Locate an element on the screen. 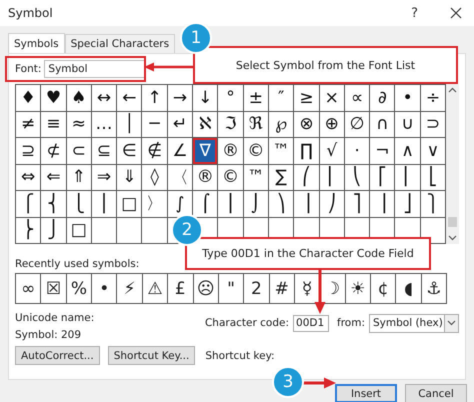 This screenshot has height=402, width=474. scroll-thumb is located at coordinates (453, 222).